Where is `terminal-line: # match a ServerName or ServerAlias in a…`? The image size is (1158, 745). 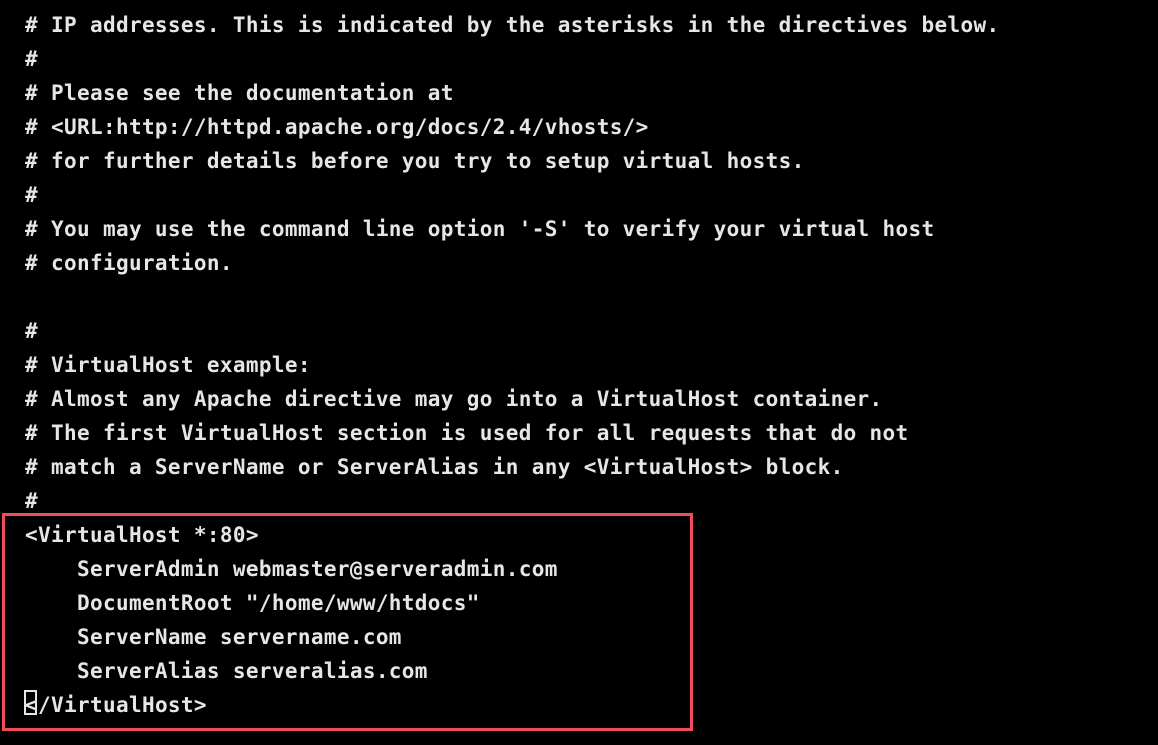 terminal-line: # match a ServerName or ServerAlias in a… is located at coordinates (434, 467).